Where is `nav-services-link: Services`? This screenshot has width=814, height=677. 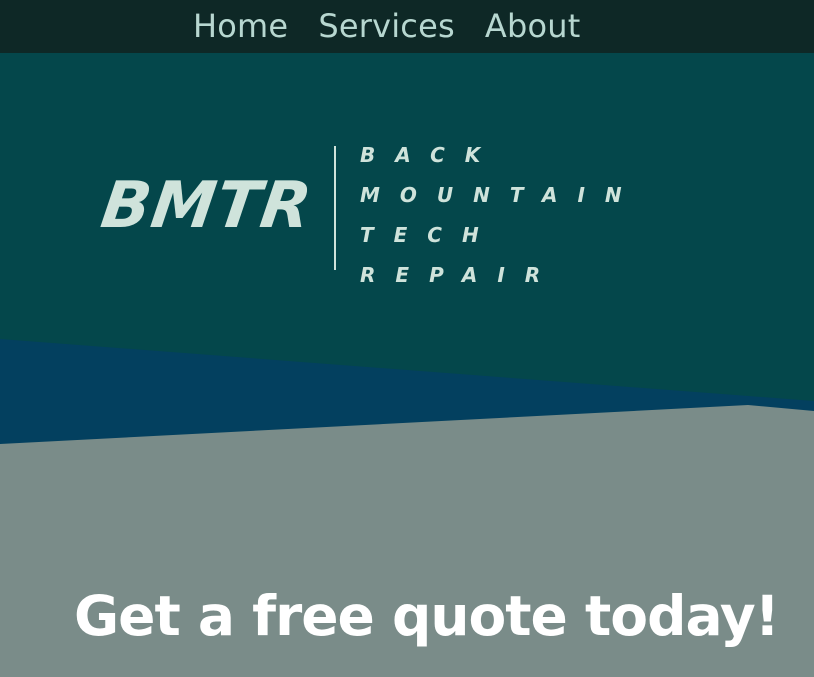
nav-services-link: Services is located at coordinates (386, 26).